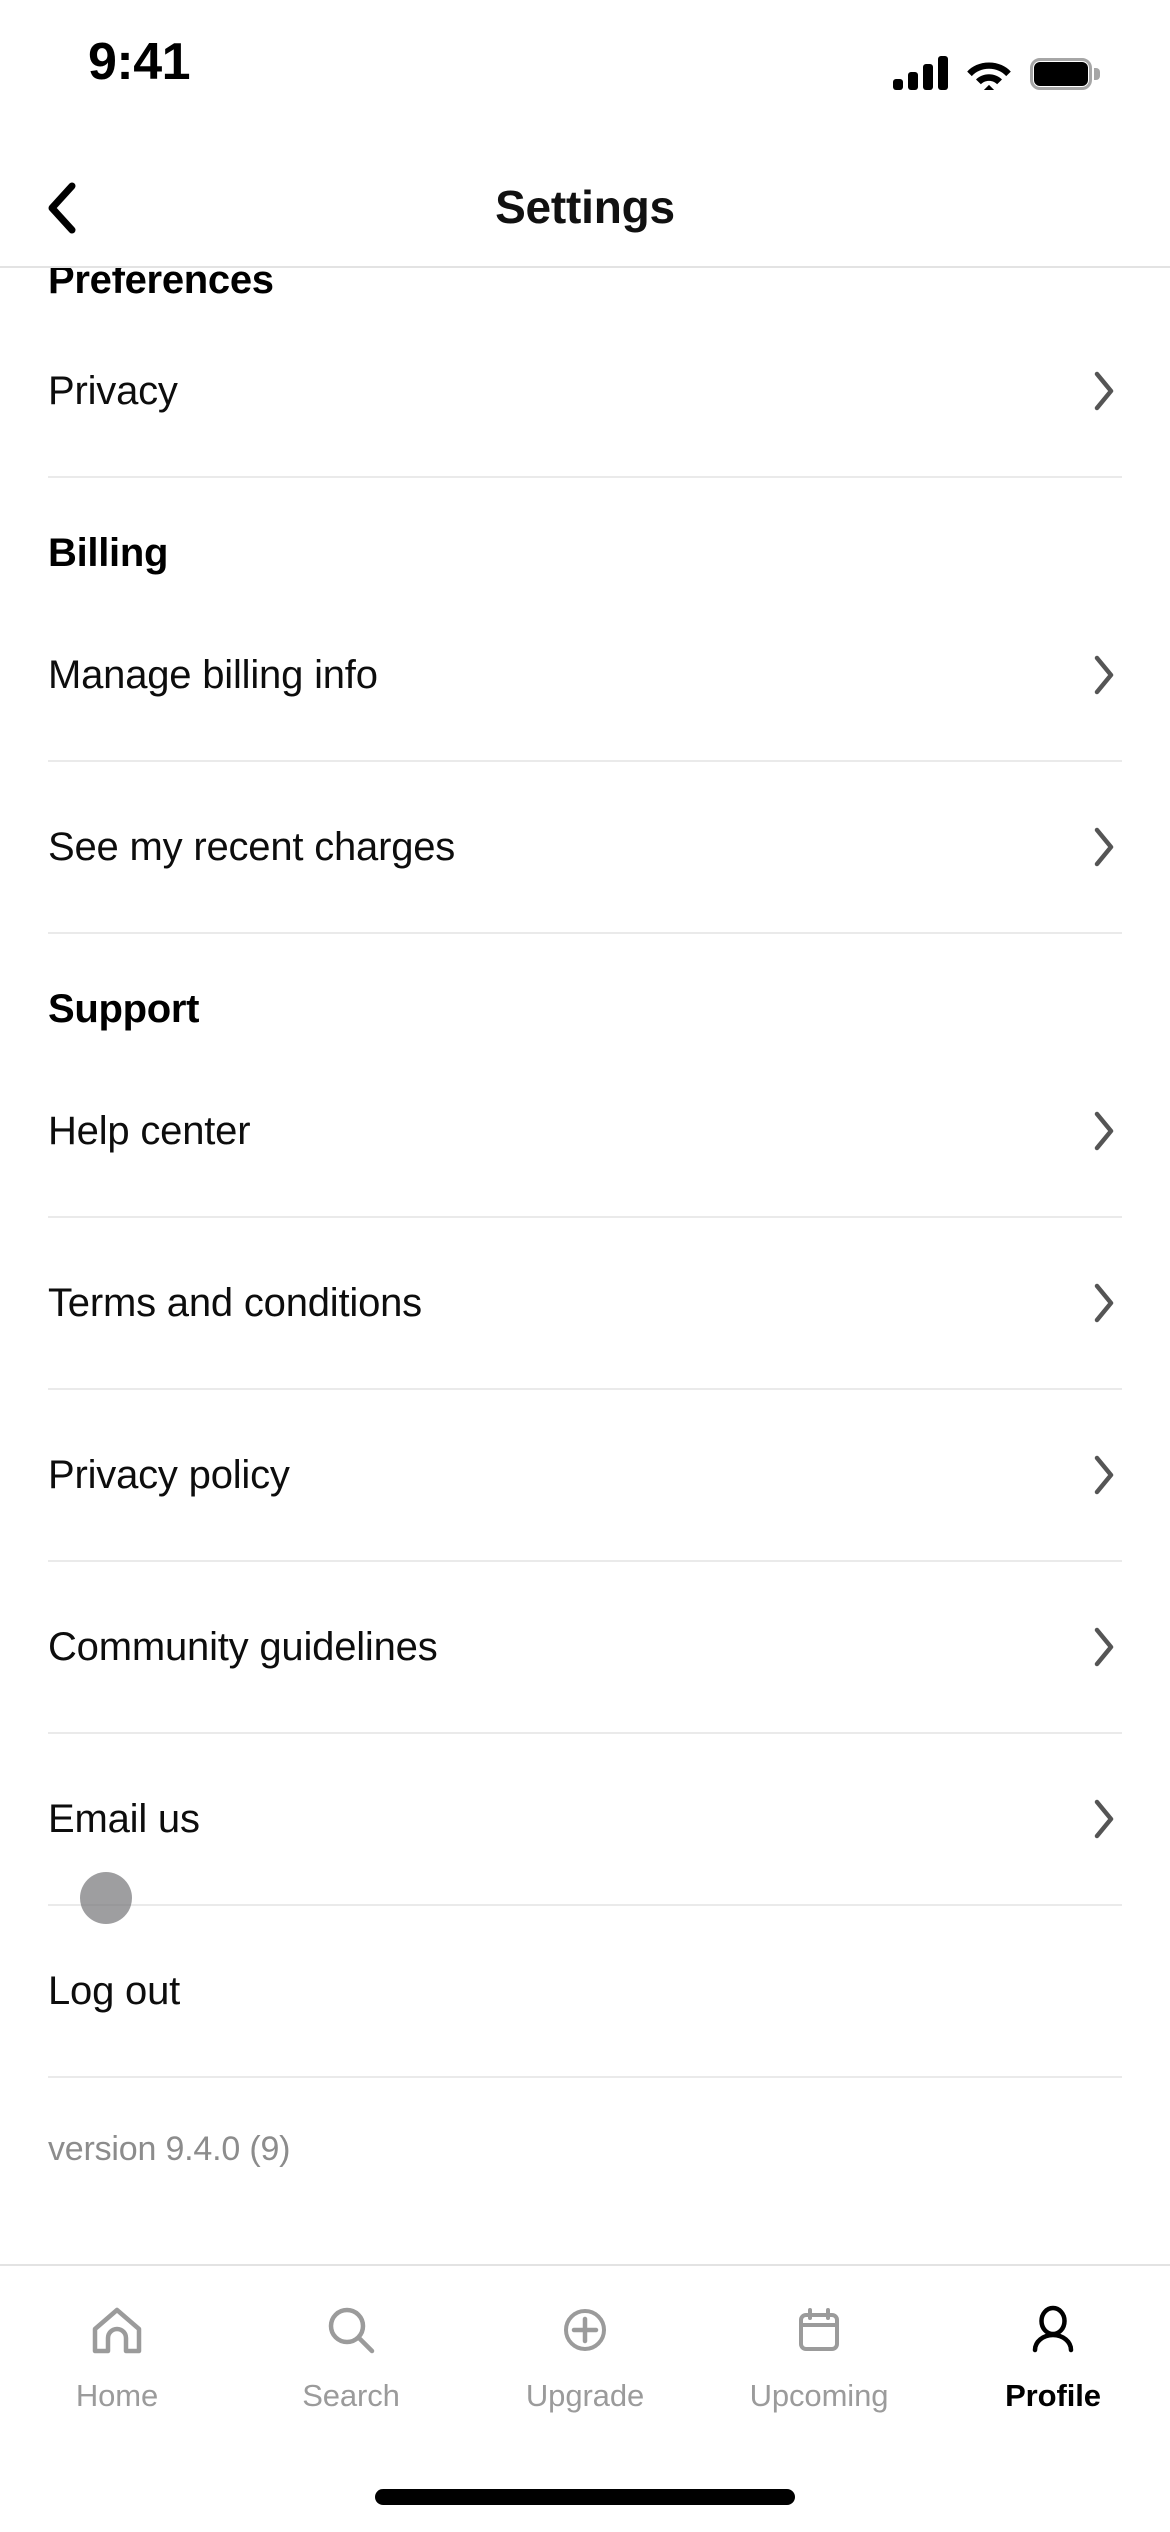  I want to click on settings-row-label: See my recent charges, so click(252, 846).